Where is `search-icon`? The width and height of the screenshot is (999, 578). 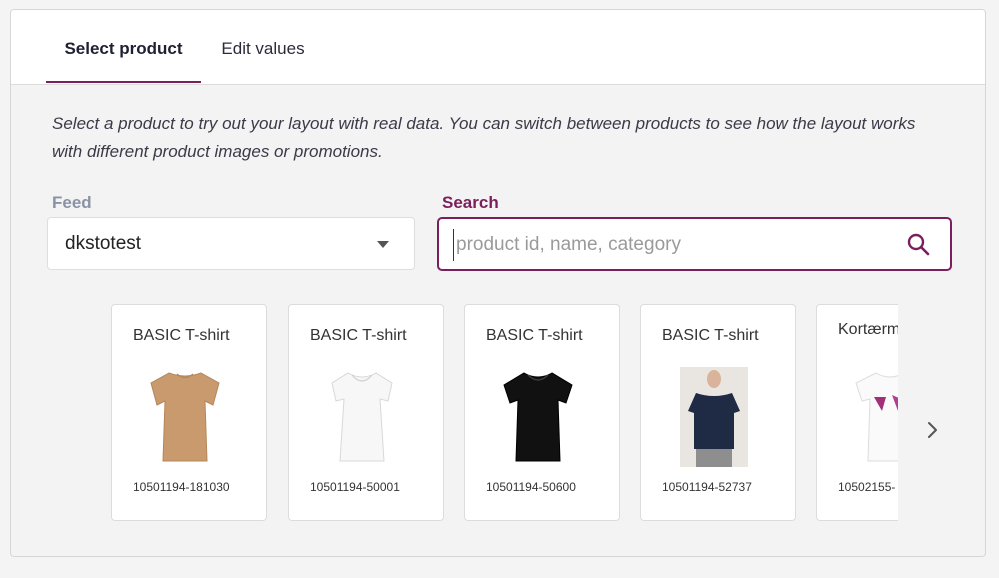
search-icon is located at coordinates (918, 244).